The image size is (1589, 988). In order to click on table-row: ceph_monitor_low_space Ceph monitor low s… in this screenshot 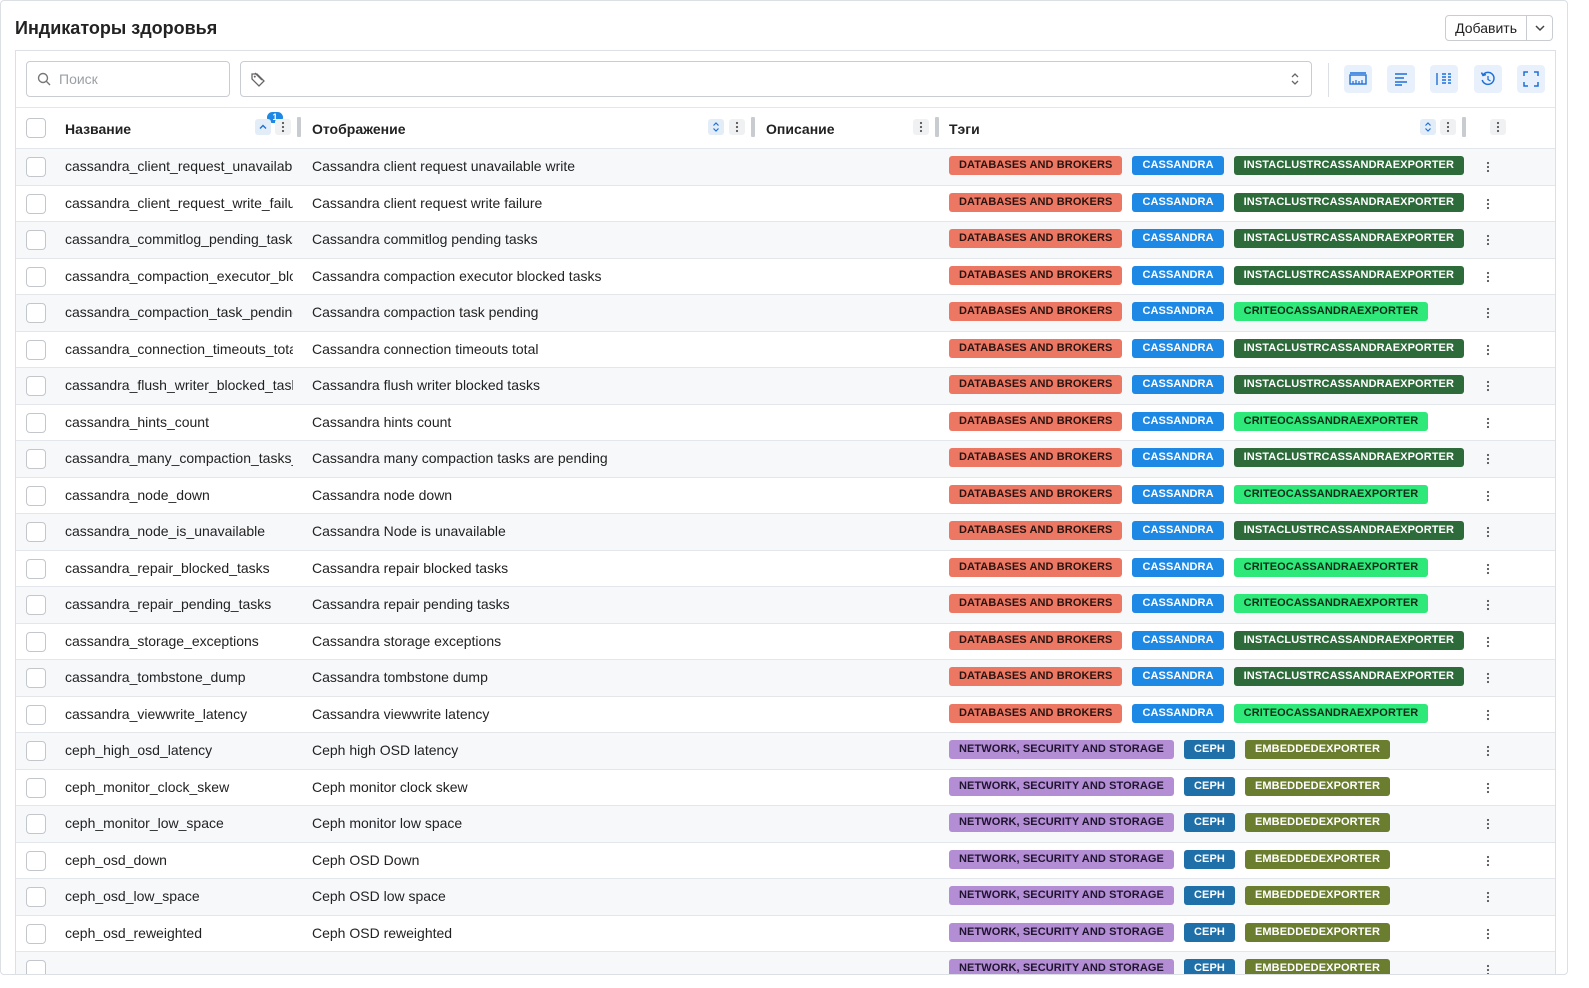, I will do `click(785, 824)`.